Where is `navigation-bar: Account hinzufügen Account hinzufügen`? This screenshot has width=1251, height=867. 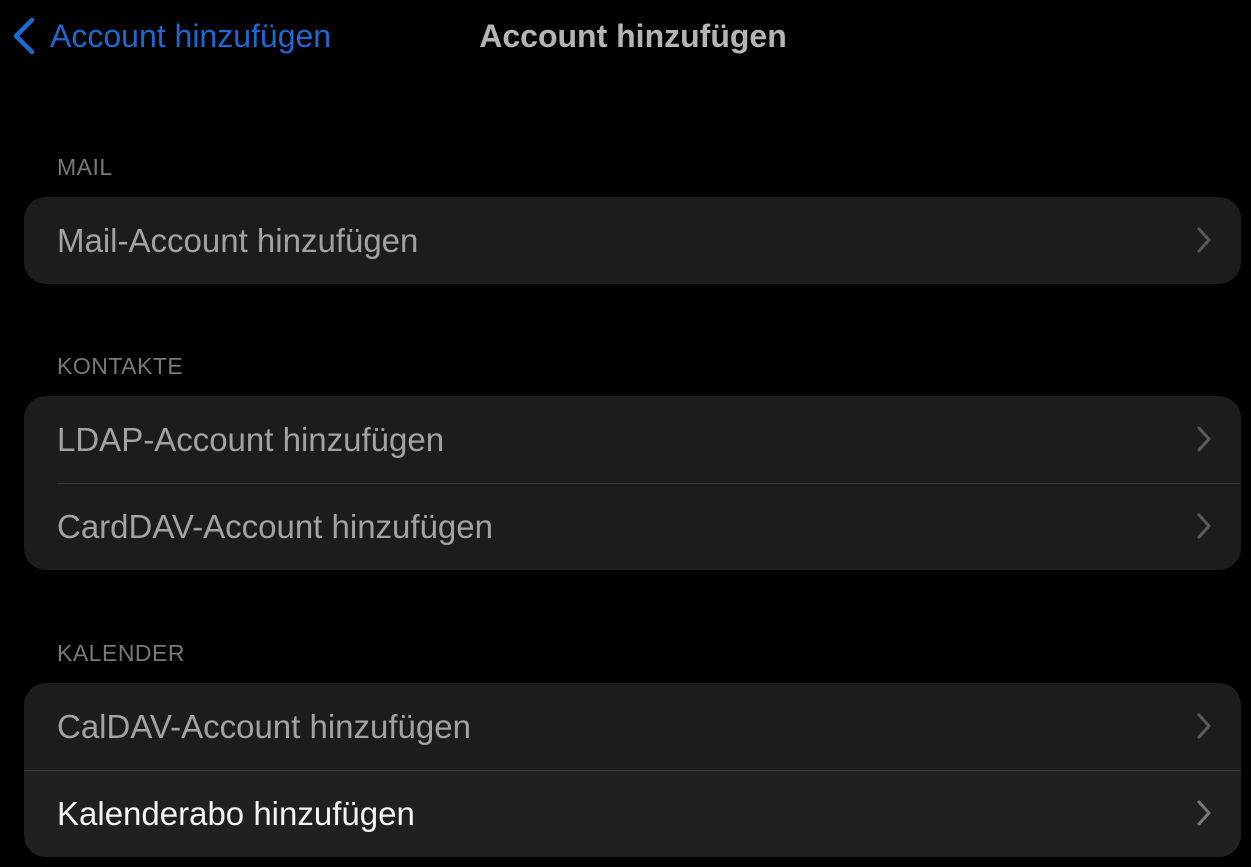 navigation-bar: Account hinzufügen Account hinzufügen is located at coordinates (625, 37).